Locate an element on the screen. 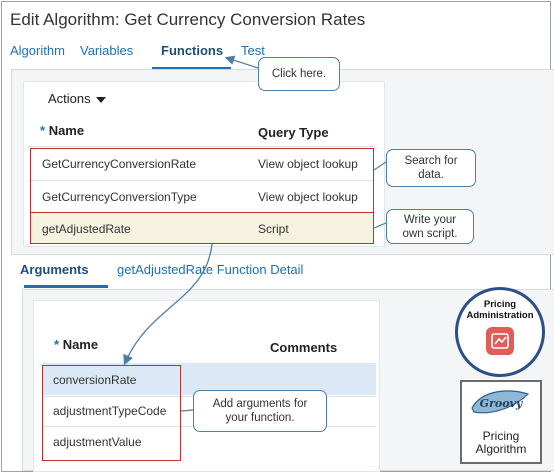 This screenshot has width=554, height=475. groovy-logo-icon: Groovy is located at coordinates (500, 402).